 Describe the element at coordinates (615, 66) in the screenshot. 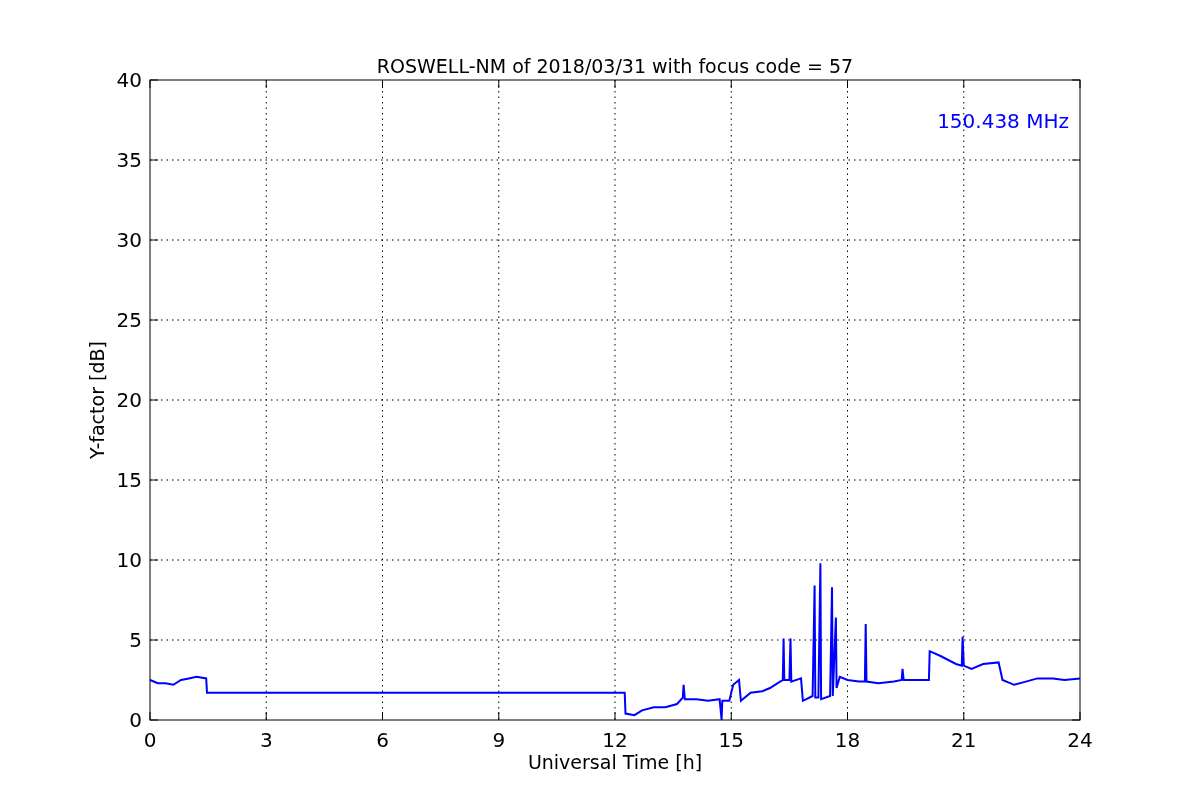

I see `chart-title: ROSWELL-NM of 2018/03/31 with focus code = 57` at that location.